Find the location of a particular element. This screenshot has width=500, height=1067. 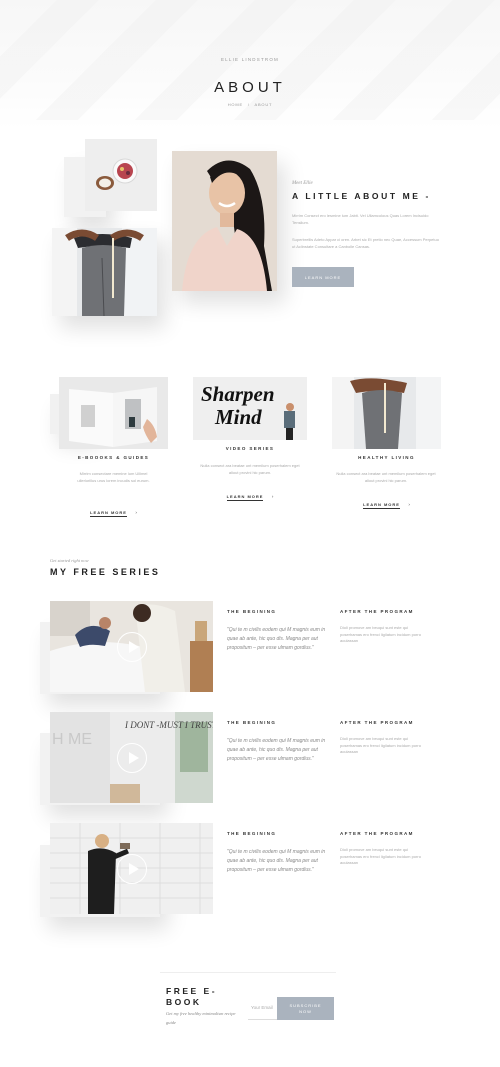

ebook-title-line-2: BOOK is located at coordinates (184, 1002).